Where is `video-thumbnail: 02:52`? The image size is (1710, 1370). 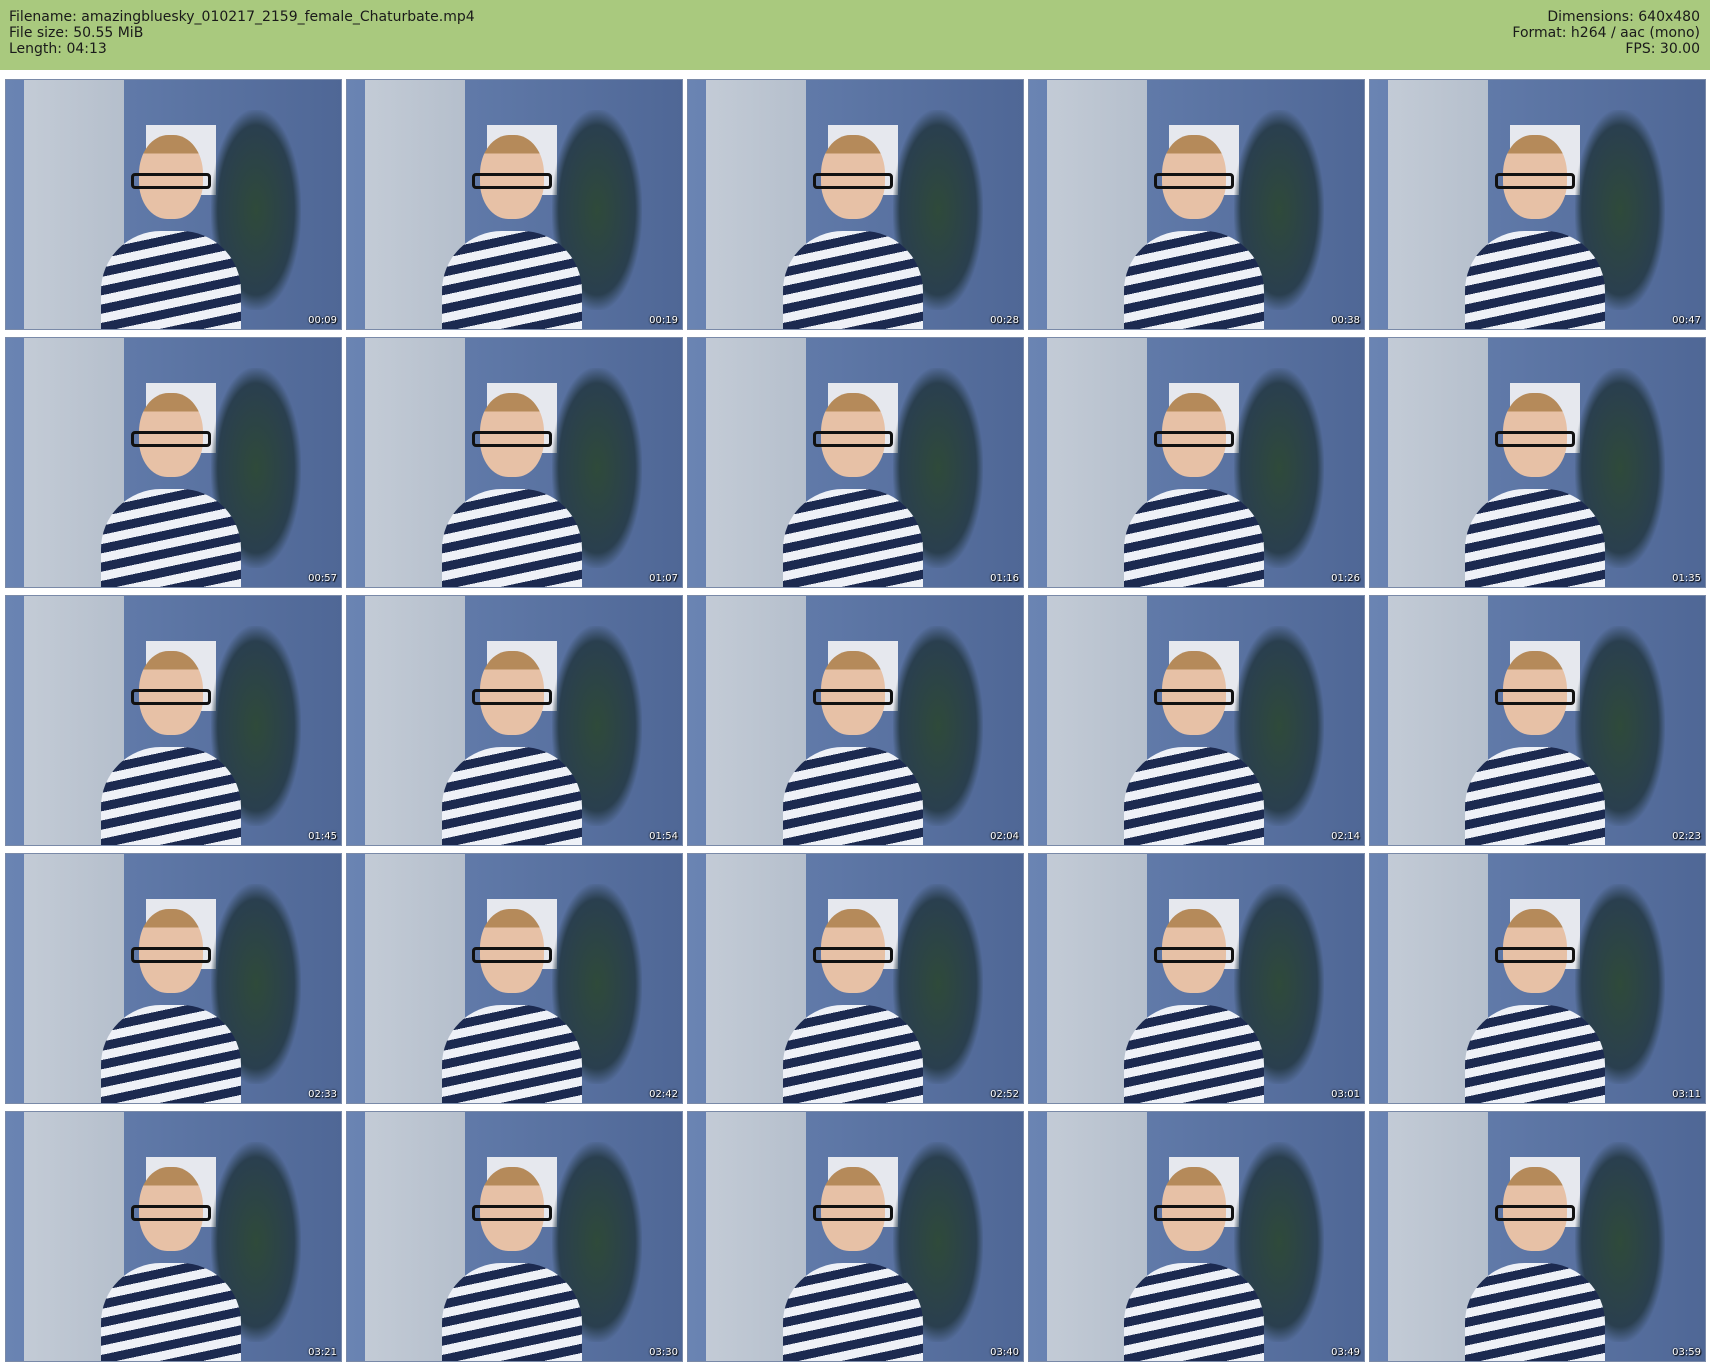 video-thumbnail: 02:52 is located at coordinates (855, 978).